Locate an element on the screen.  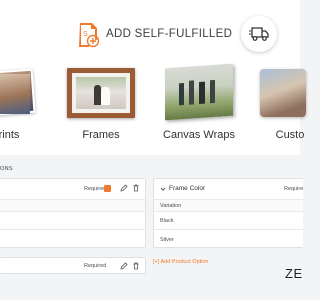
product-custom: Custo is located at coordinates (282, 104).